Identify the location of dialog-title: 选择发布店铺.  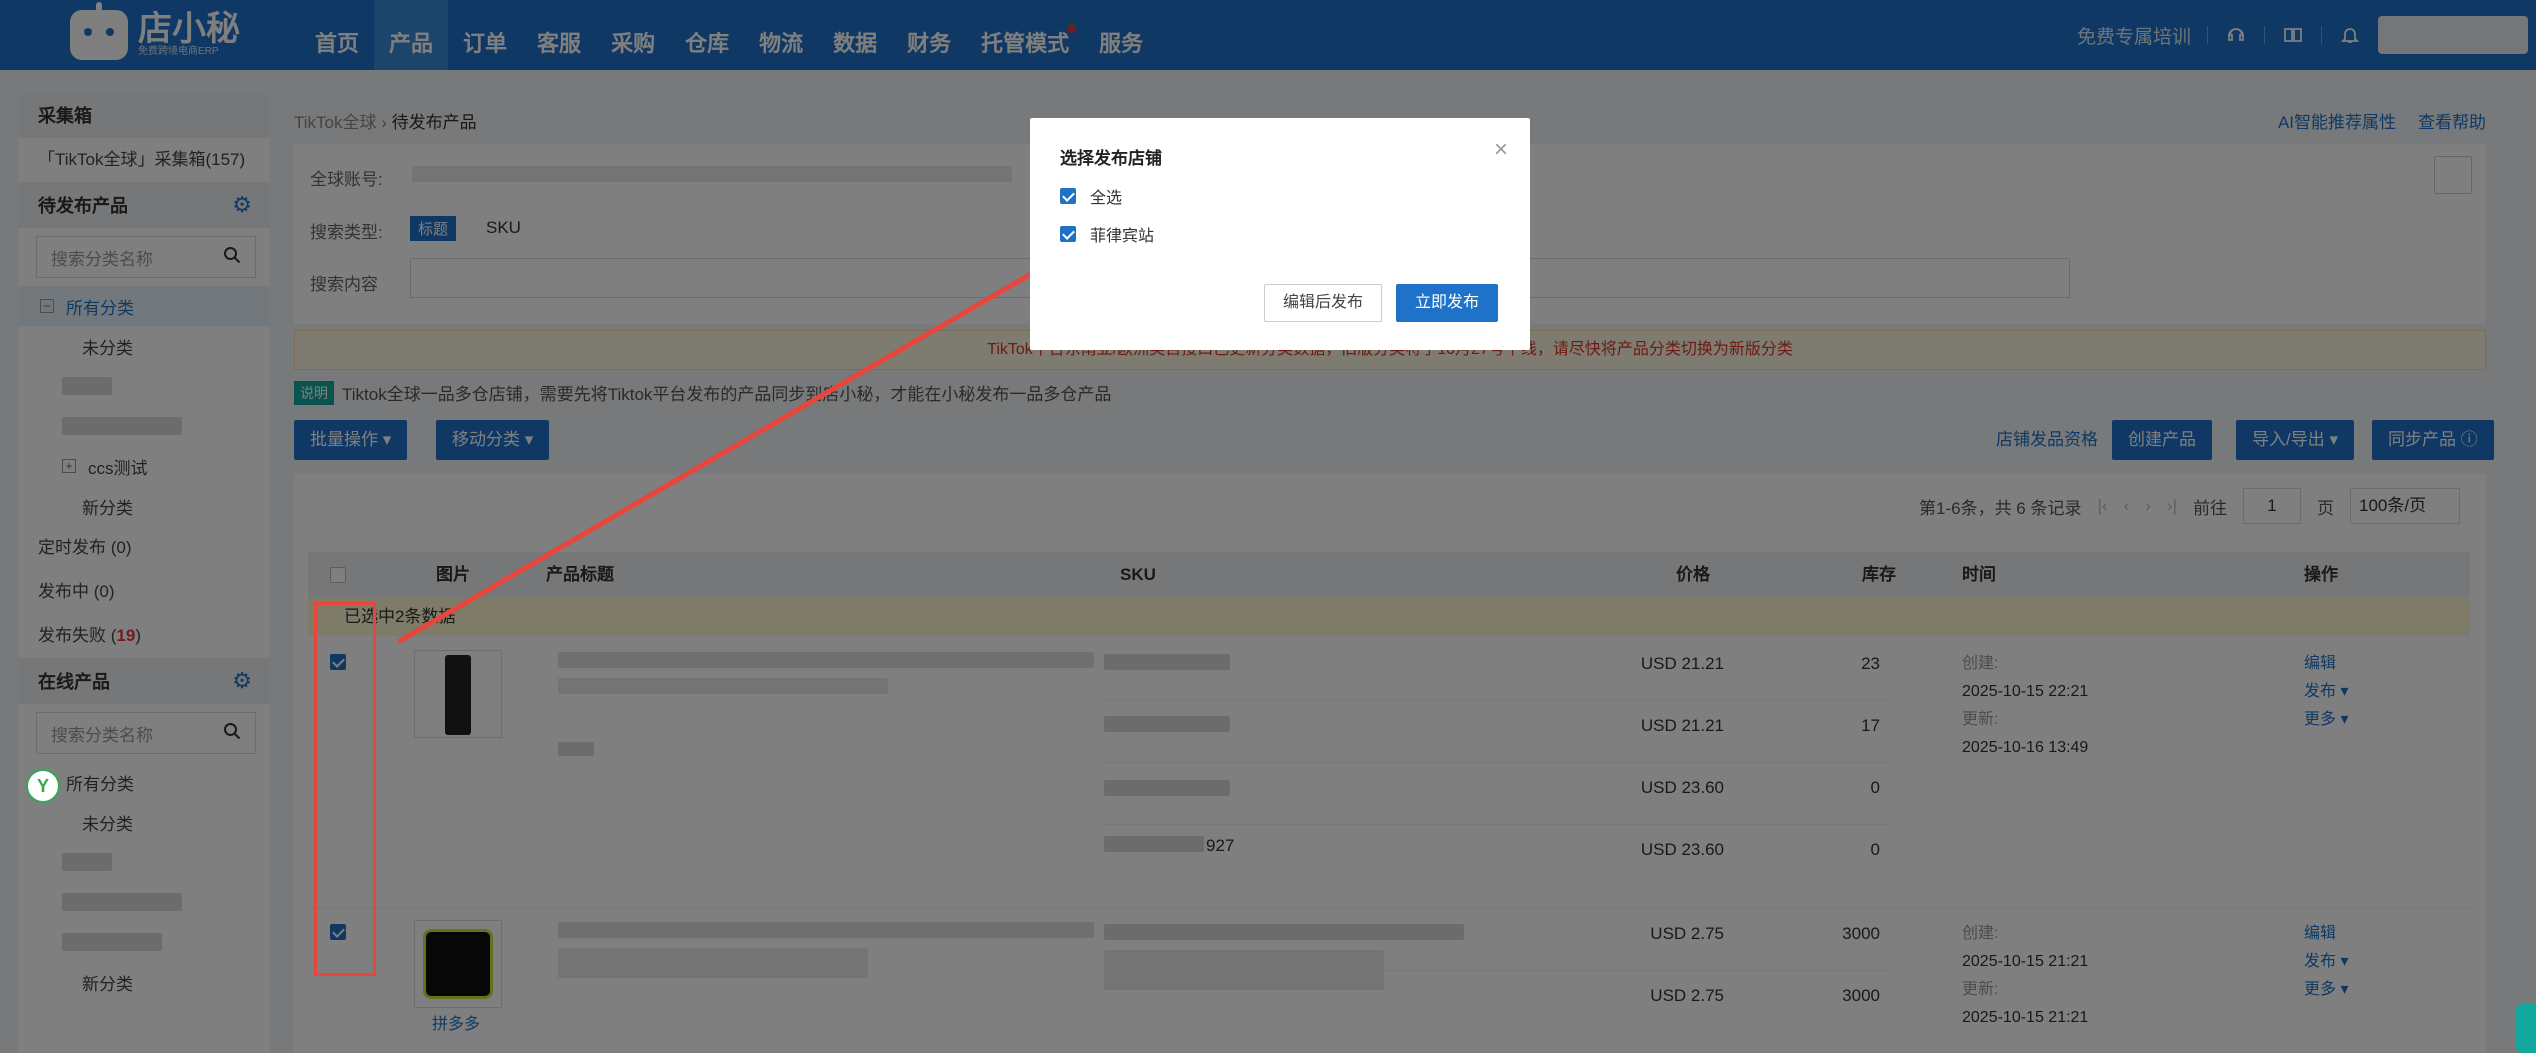
(1111, 158).